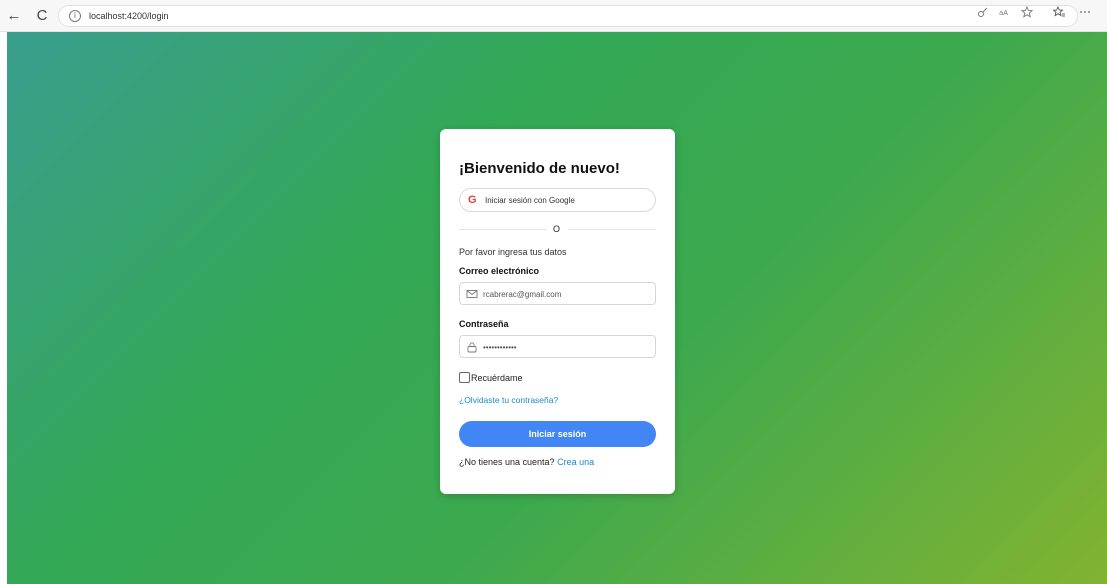 Image resolution: width=1107 pixels, height=584 pixels. Describe the element at coordinates (499, 271) in the screenshot. I see `email-label: Correo electrónico` at that location.